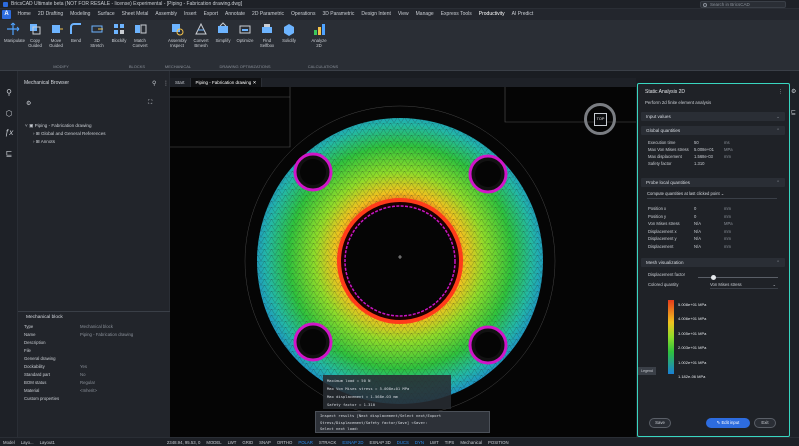 This screenshot has width=799, height=446. Describe the element at coordinates (58, 126) in the screenshot. I see `tree-item-root: ˅ ▣ Piping - Fabrication drawing` at that location.